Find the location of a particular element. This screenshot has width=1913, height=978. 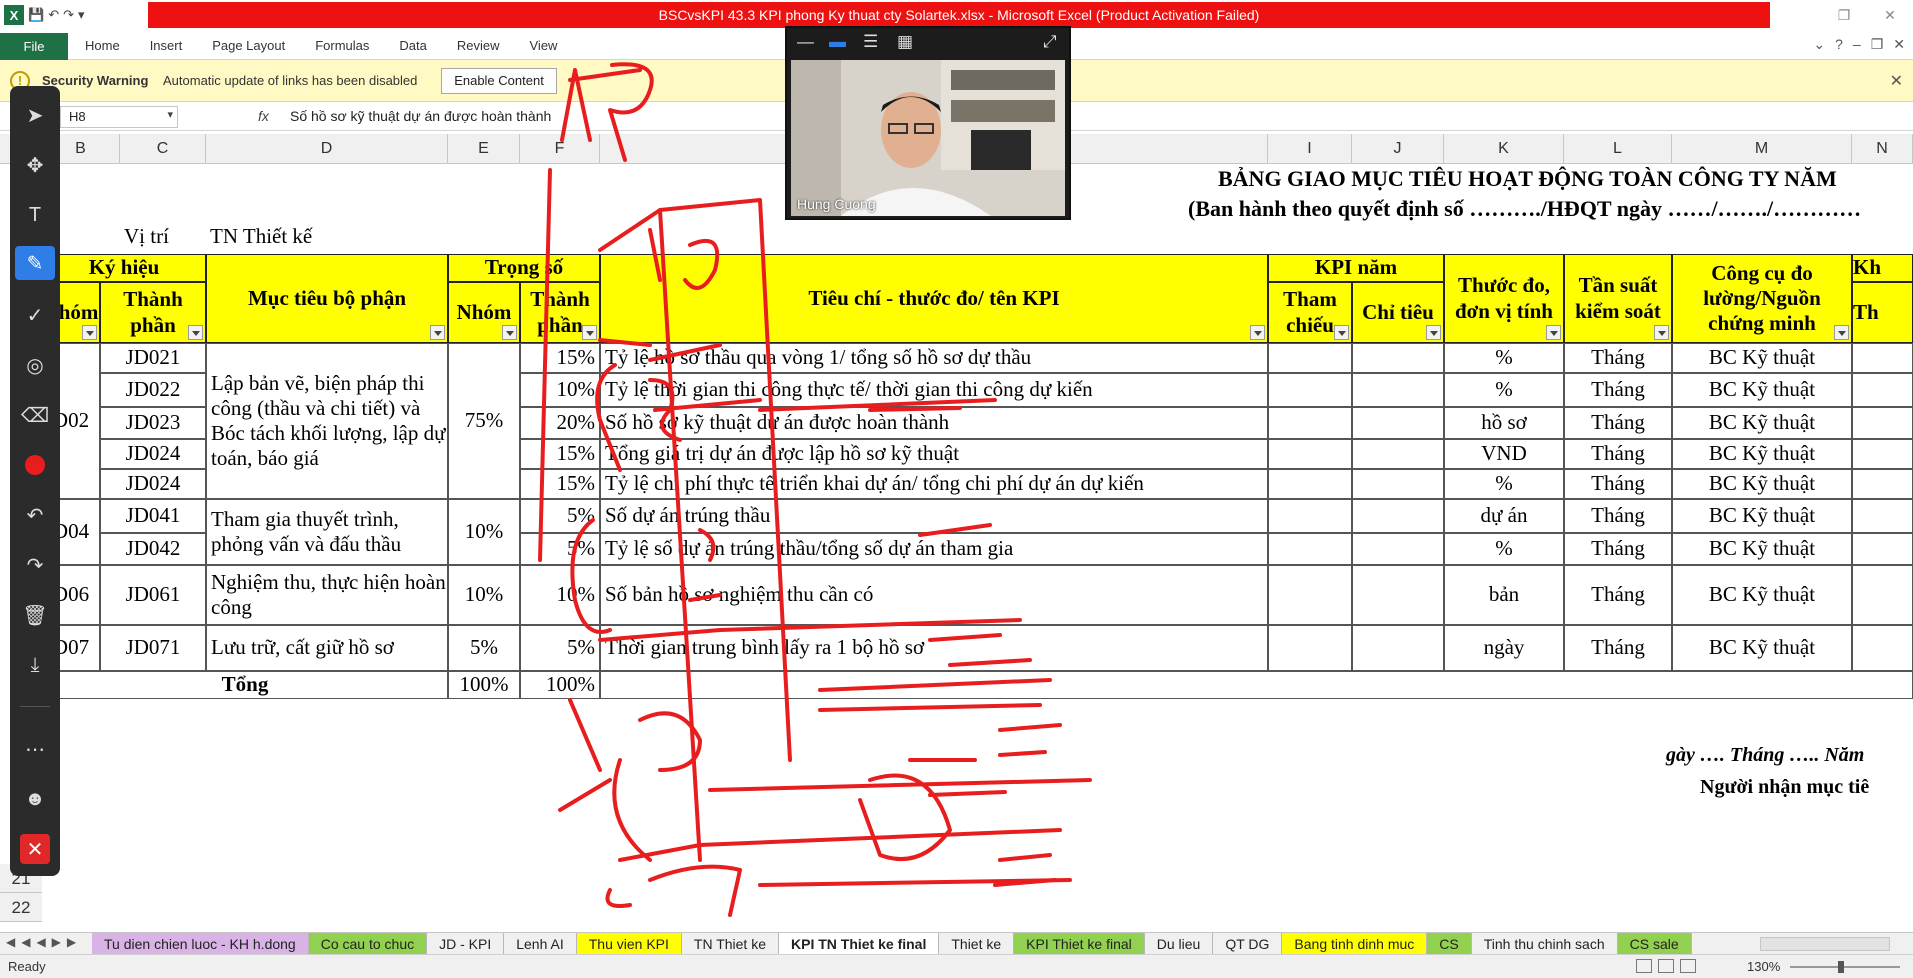

normal-view-icon is located at coordinates (1644, 966).